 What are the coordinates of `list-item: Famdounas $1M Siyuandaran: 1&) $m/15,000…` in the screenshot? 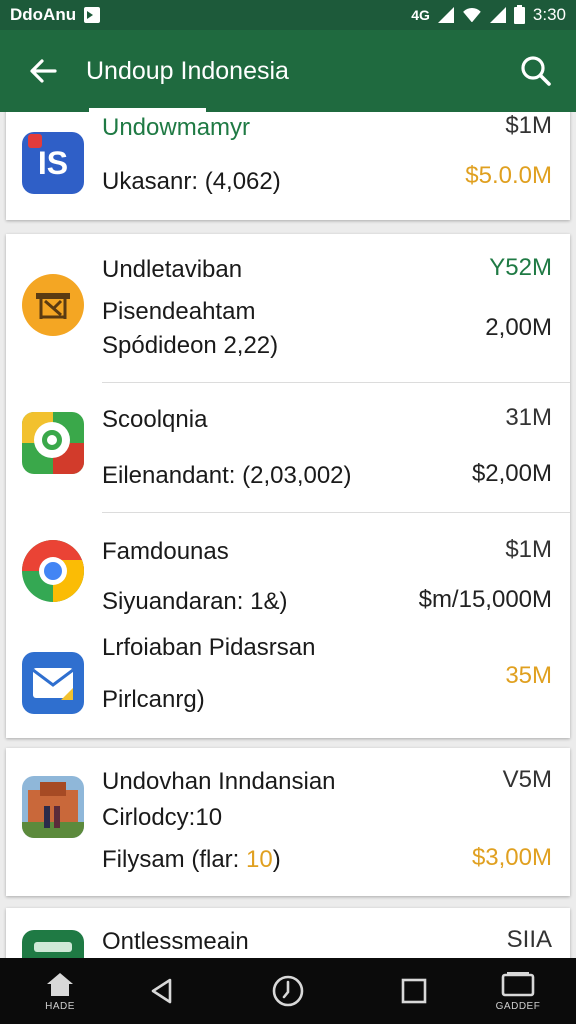 It's located at (288, 570).